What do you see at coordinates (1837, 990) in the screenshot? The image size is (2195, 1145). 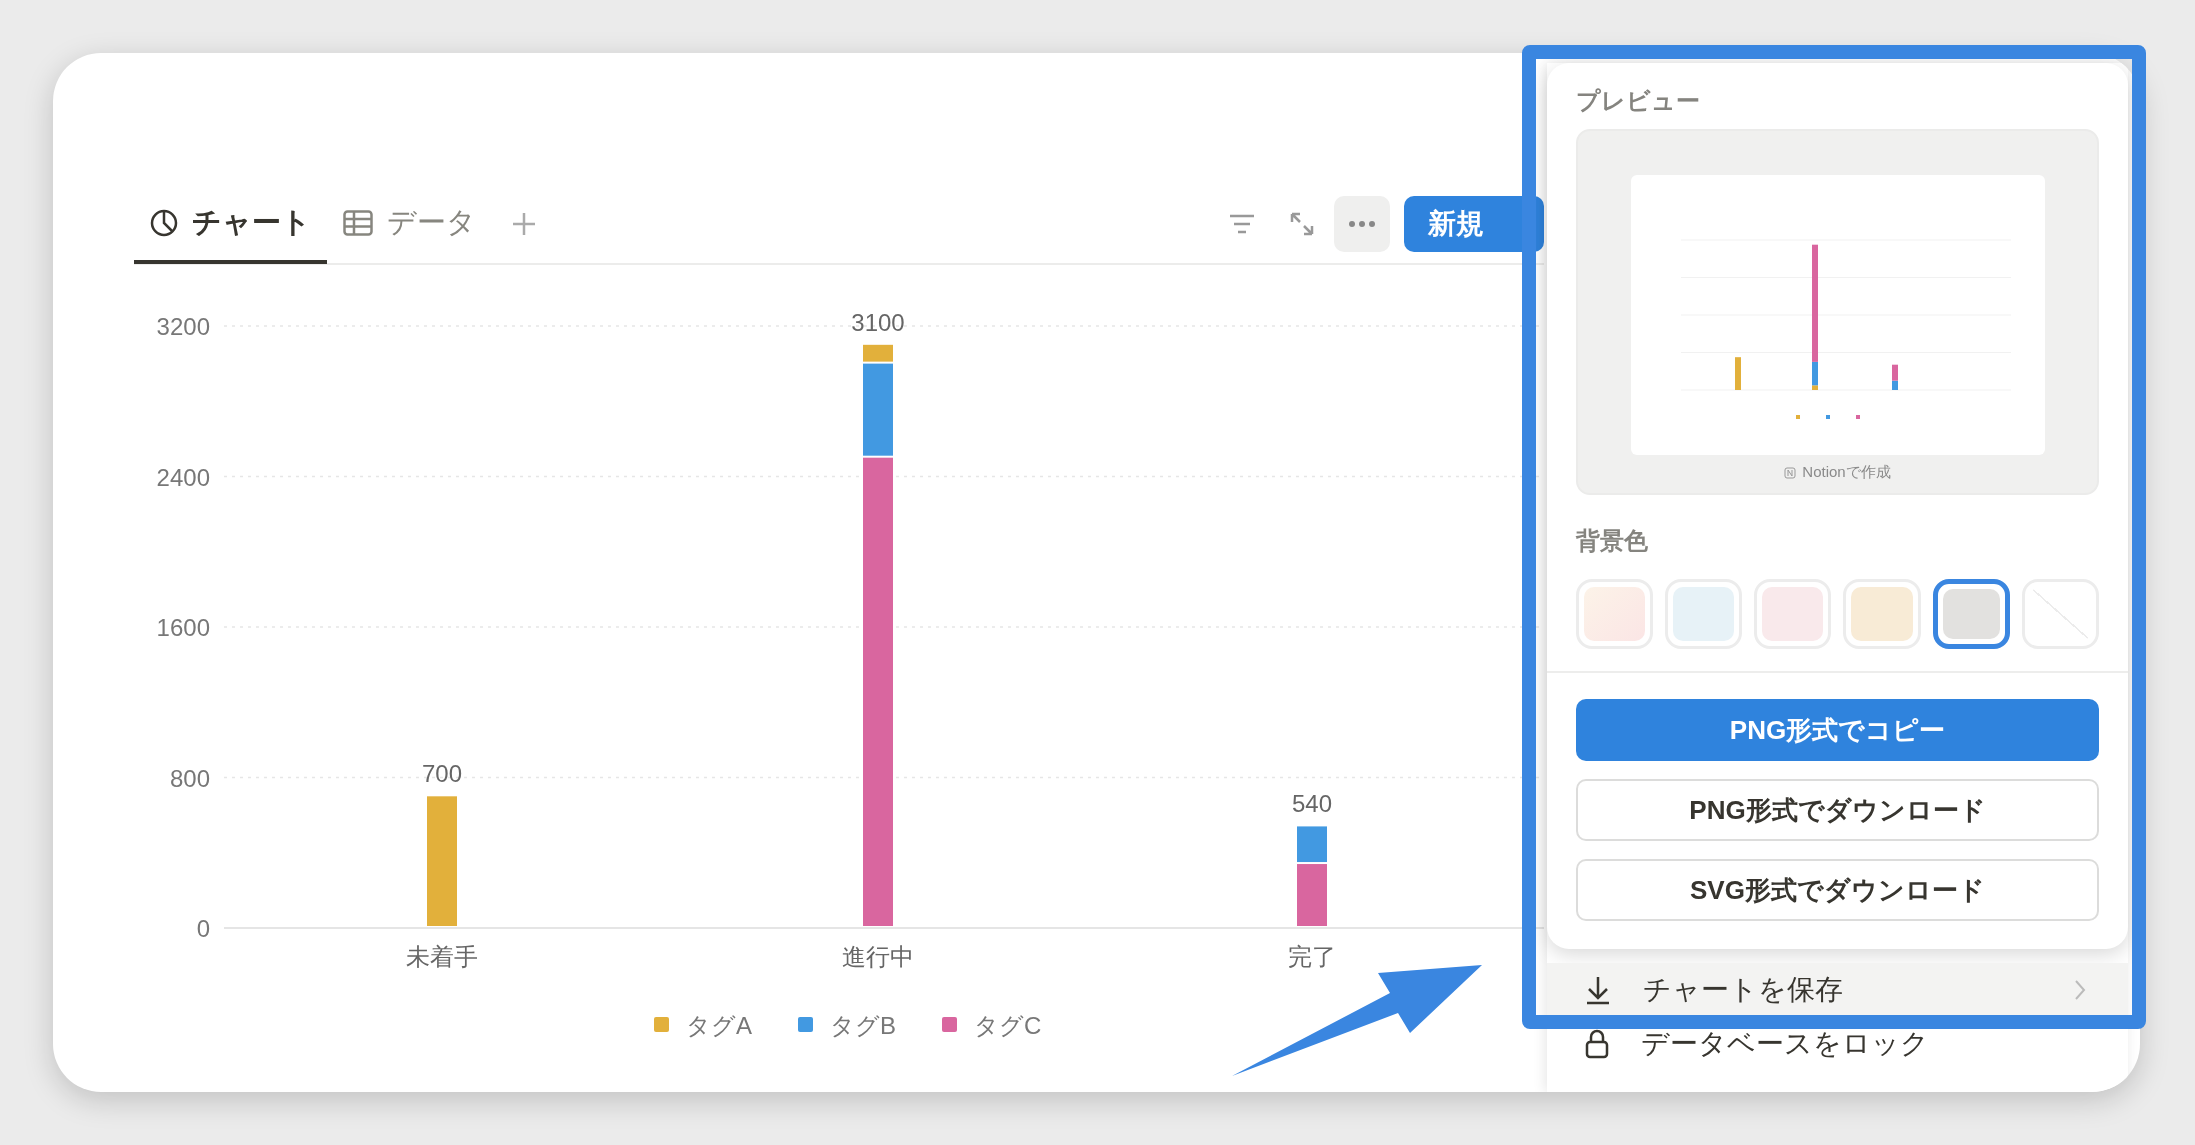 I see `menu-item: チャートを保存` at bounding box center [1837, 990].